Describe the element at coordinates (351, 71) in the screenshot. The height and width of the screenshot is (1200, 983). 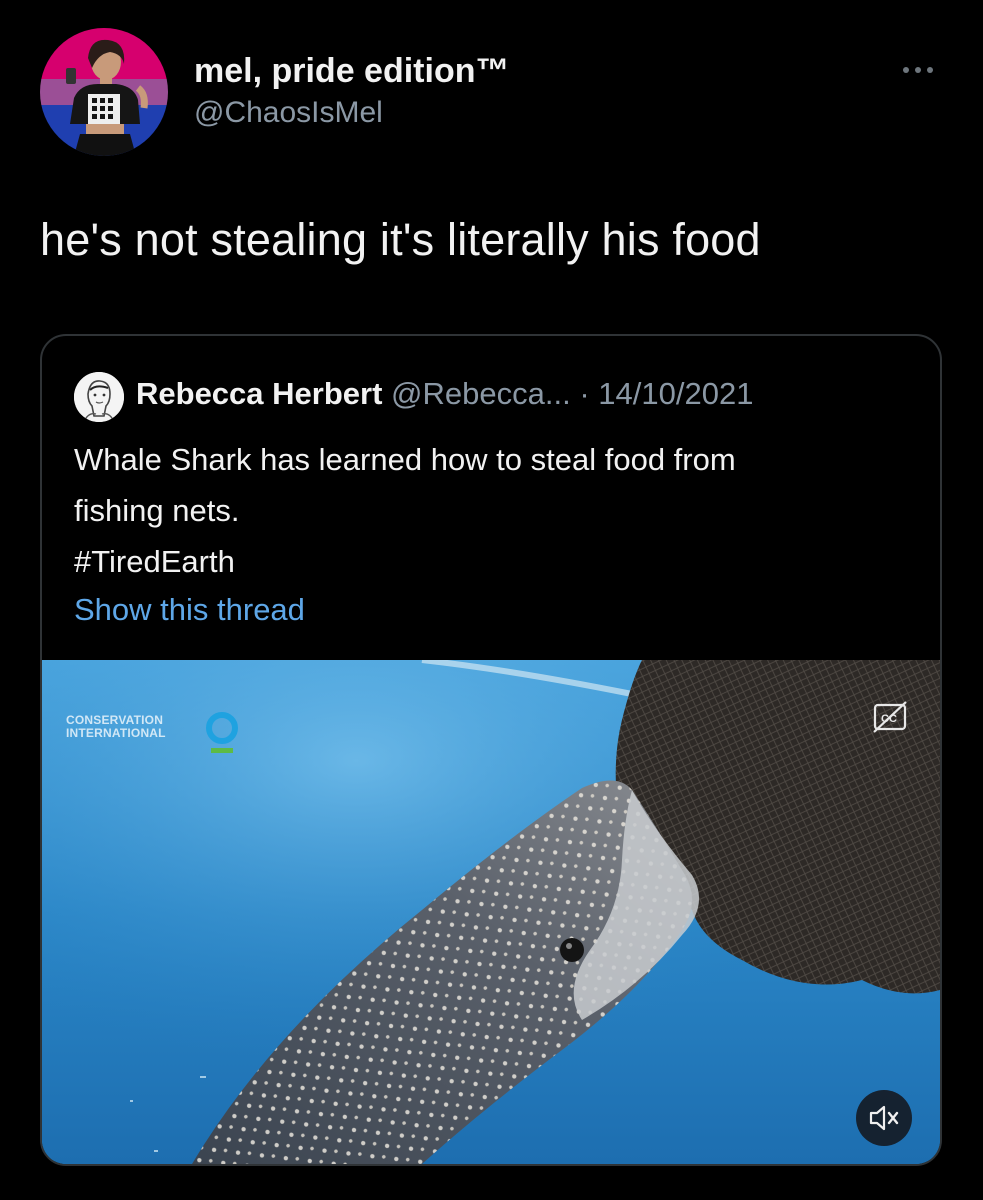
I see `author-display-name: mel, pride edition™` at that location.